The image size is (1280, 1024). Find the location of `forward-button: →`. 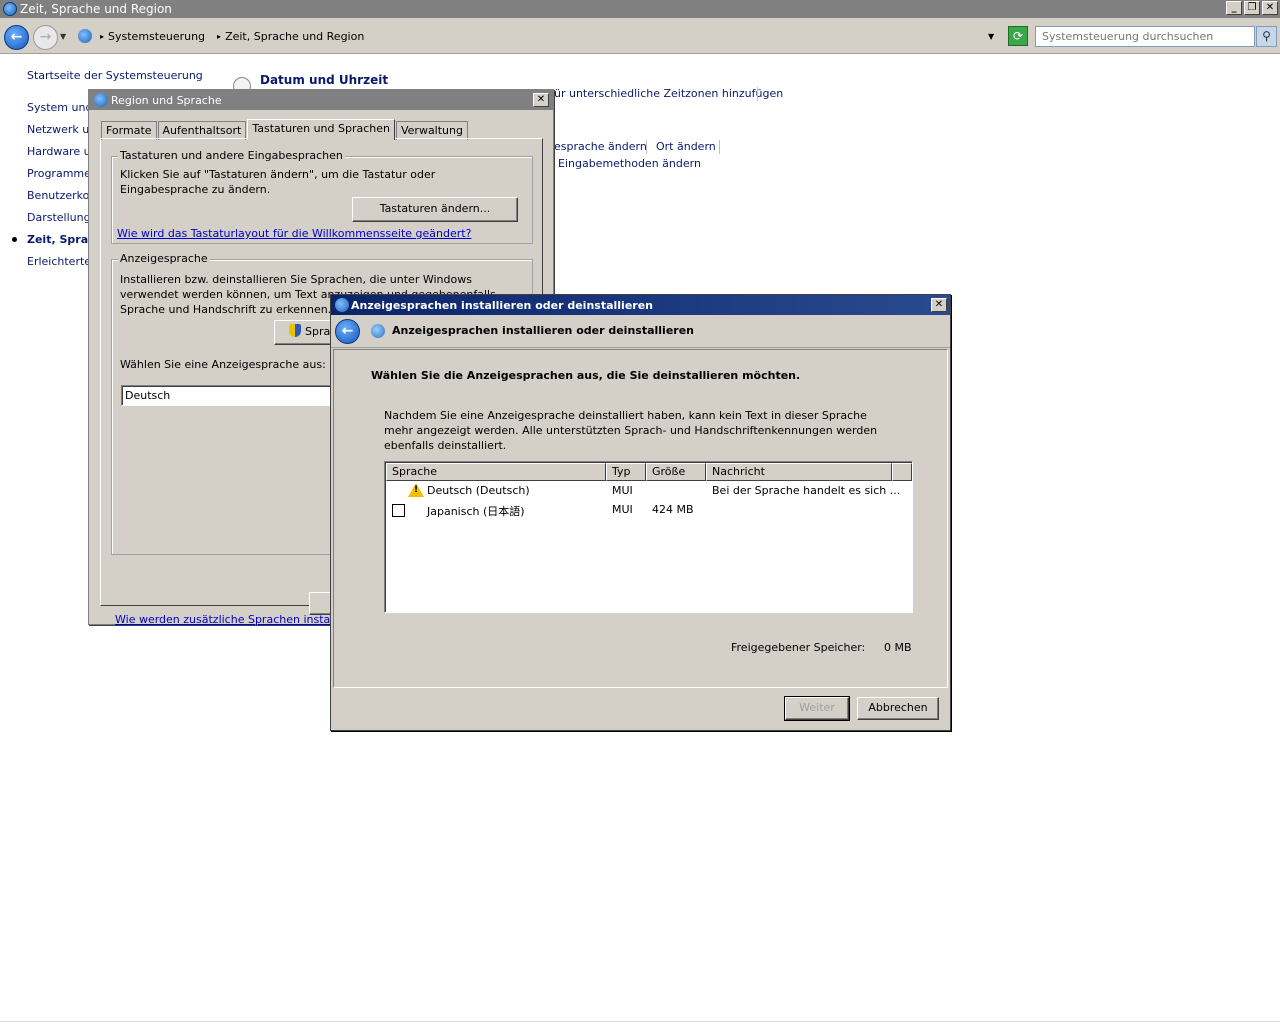

forward-button: → is located at coordinates (45, 37).